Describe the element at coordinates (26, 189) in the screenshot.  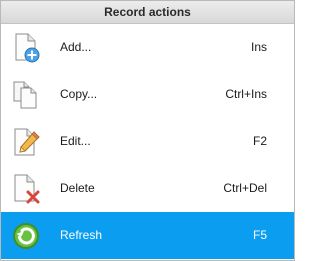
I see `delete-document-icon` at that location.